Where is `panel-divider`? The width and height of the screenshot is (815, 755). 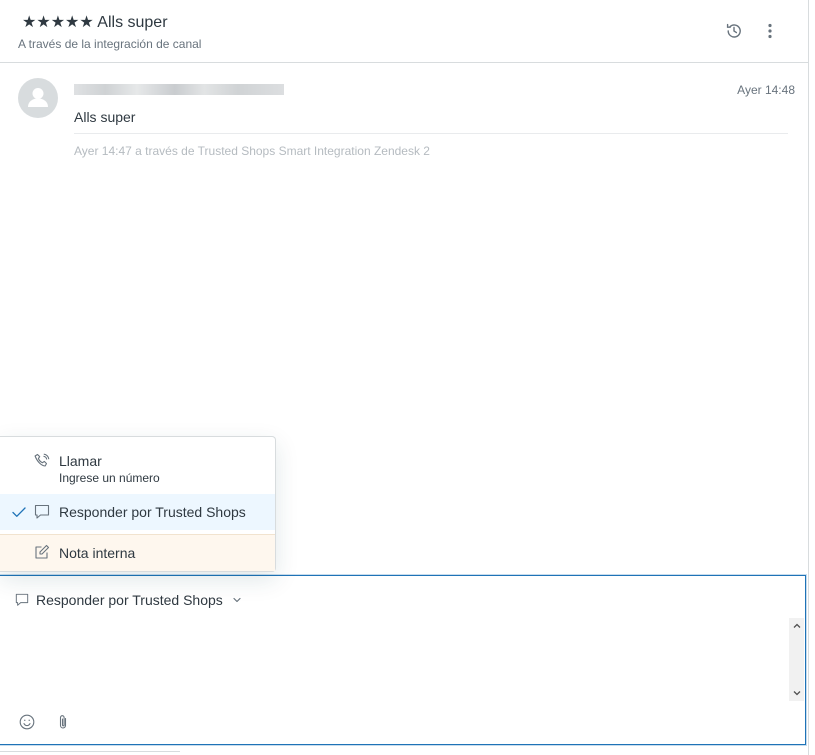
panel-divider is located at coordinates (808, 377).